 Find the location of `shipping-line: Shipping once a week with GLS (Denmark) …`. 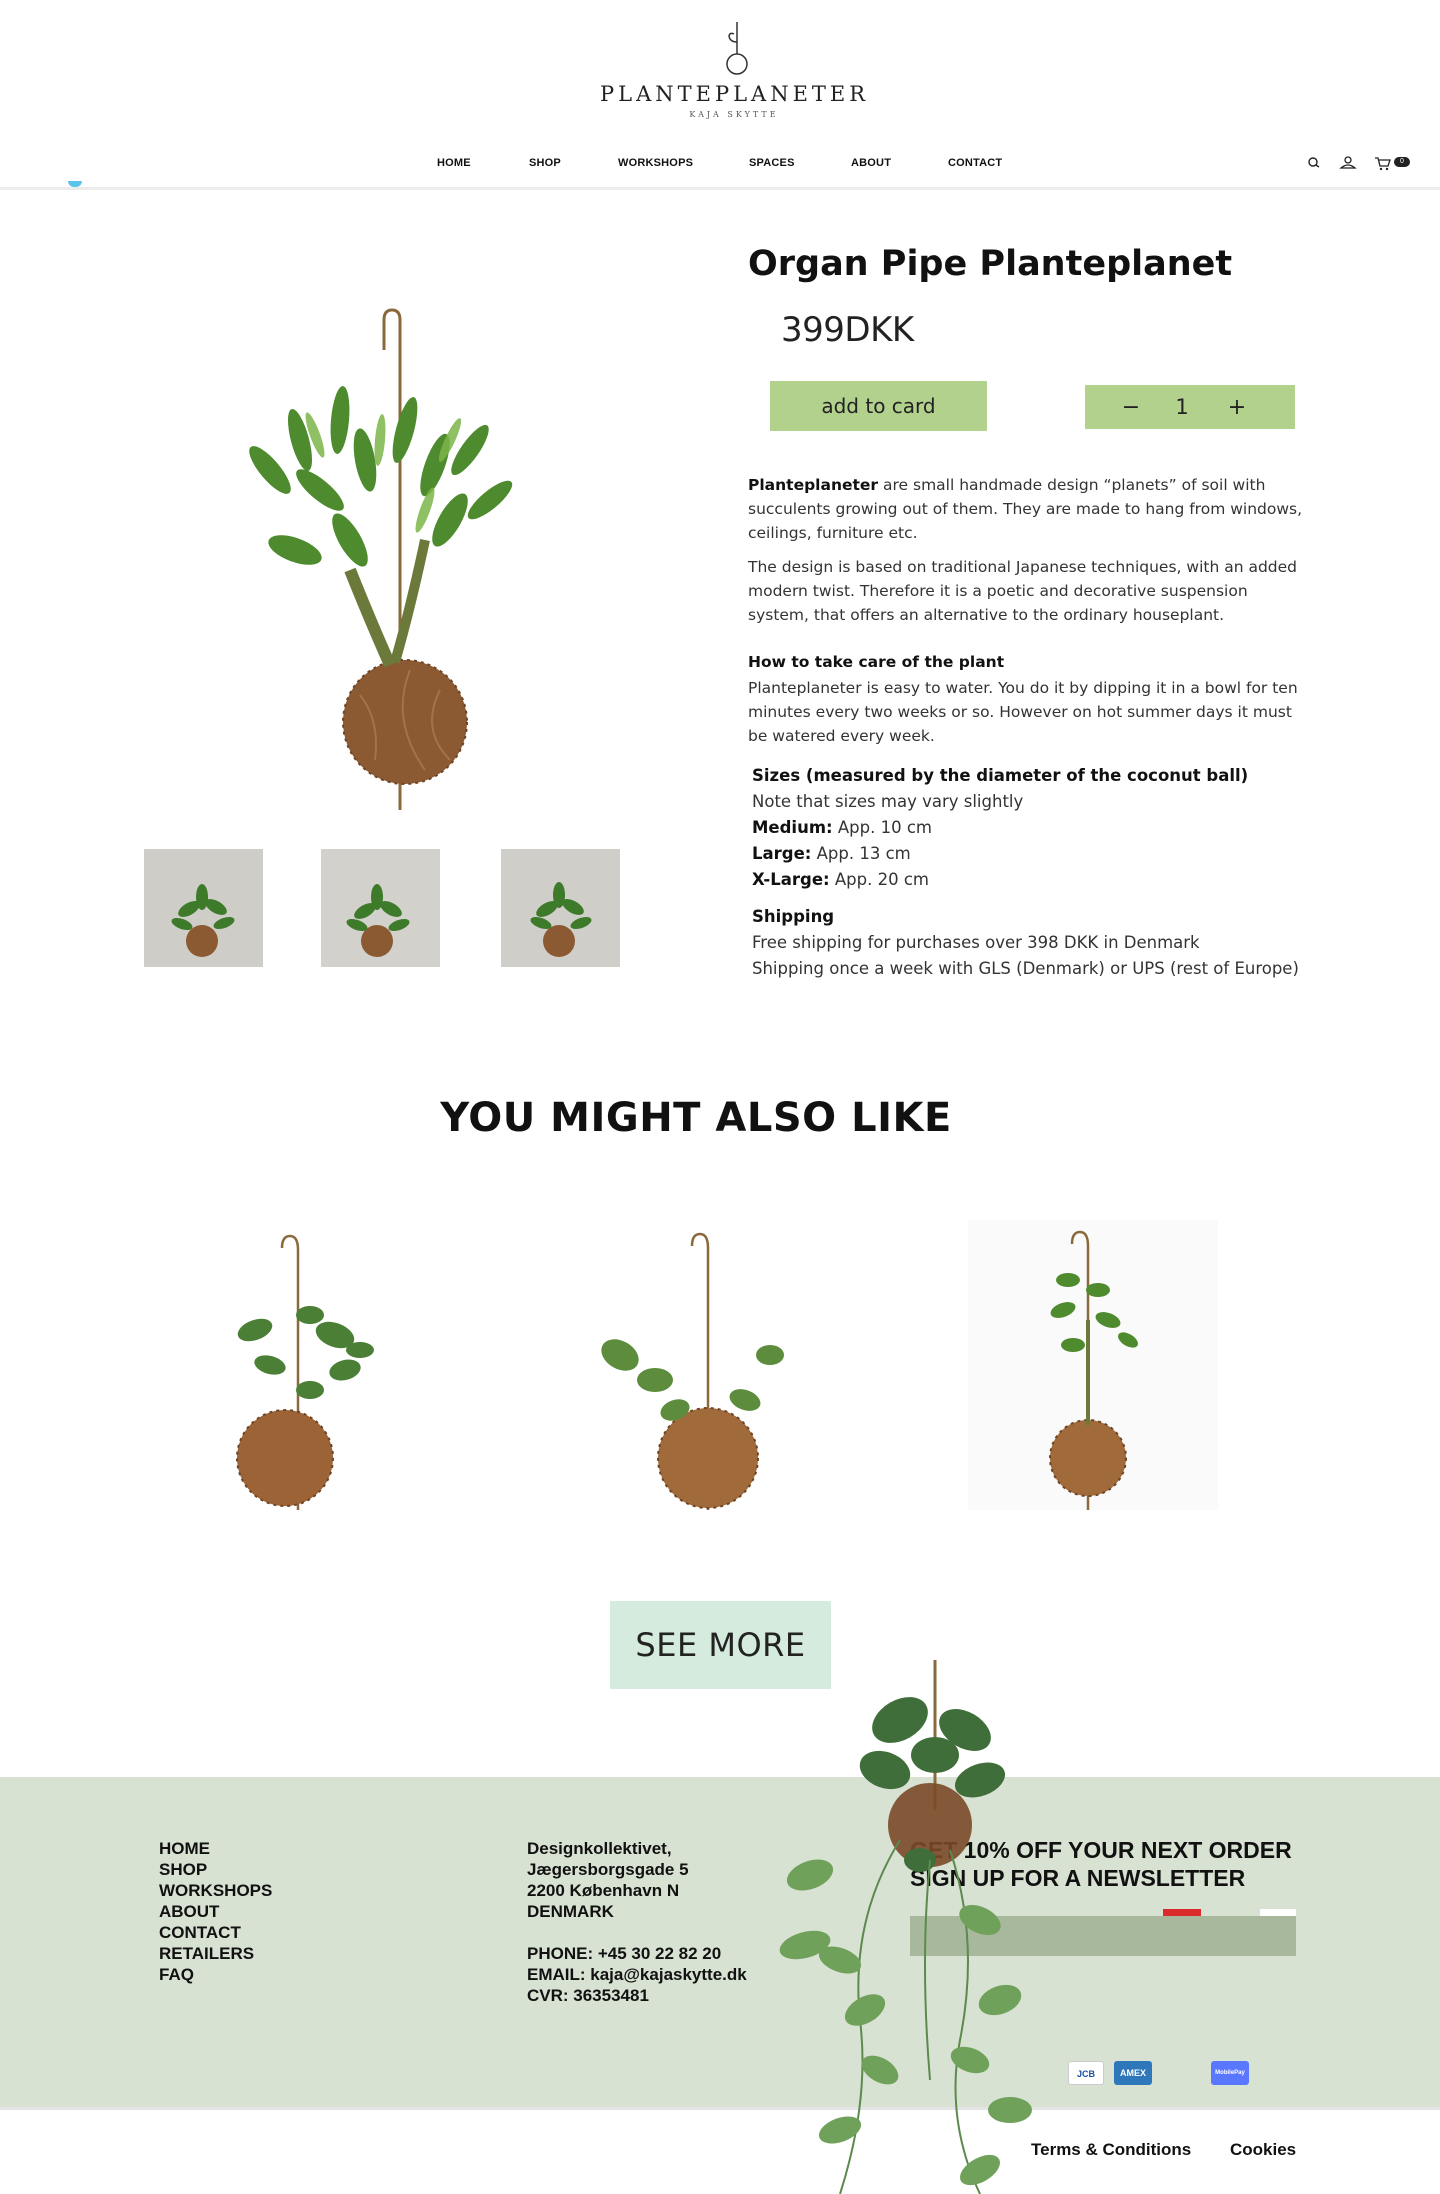

shipping-line: Shipping once a week with GLS (Denmark) … is located at coordinates (1025, 968).